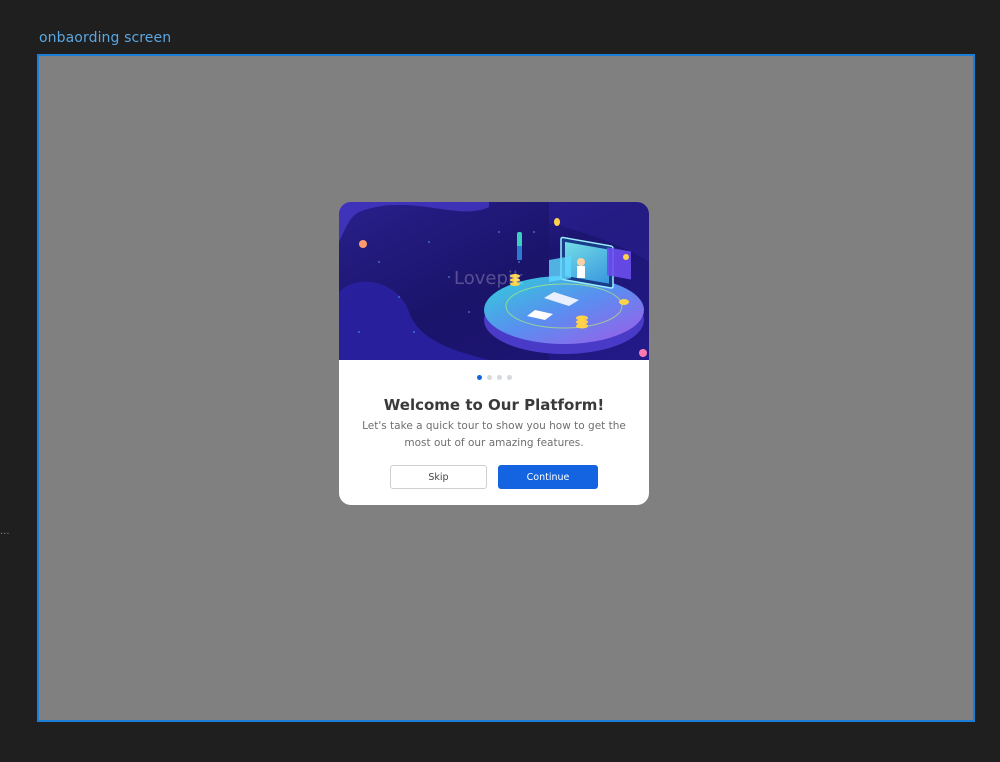 The height and width of the screenshot is (762, 1000). What do you see at coordinates (489, 278) in the screenshot?
I see `hero-watermark: Lovepik` at bounding box center [489, 278].